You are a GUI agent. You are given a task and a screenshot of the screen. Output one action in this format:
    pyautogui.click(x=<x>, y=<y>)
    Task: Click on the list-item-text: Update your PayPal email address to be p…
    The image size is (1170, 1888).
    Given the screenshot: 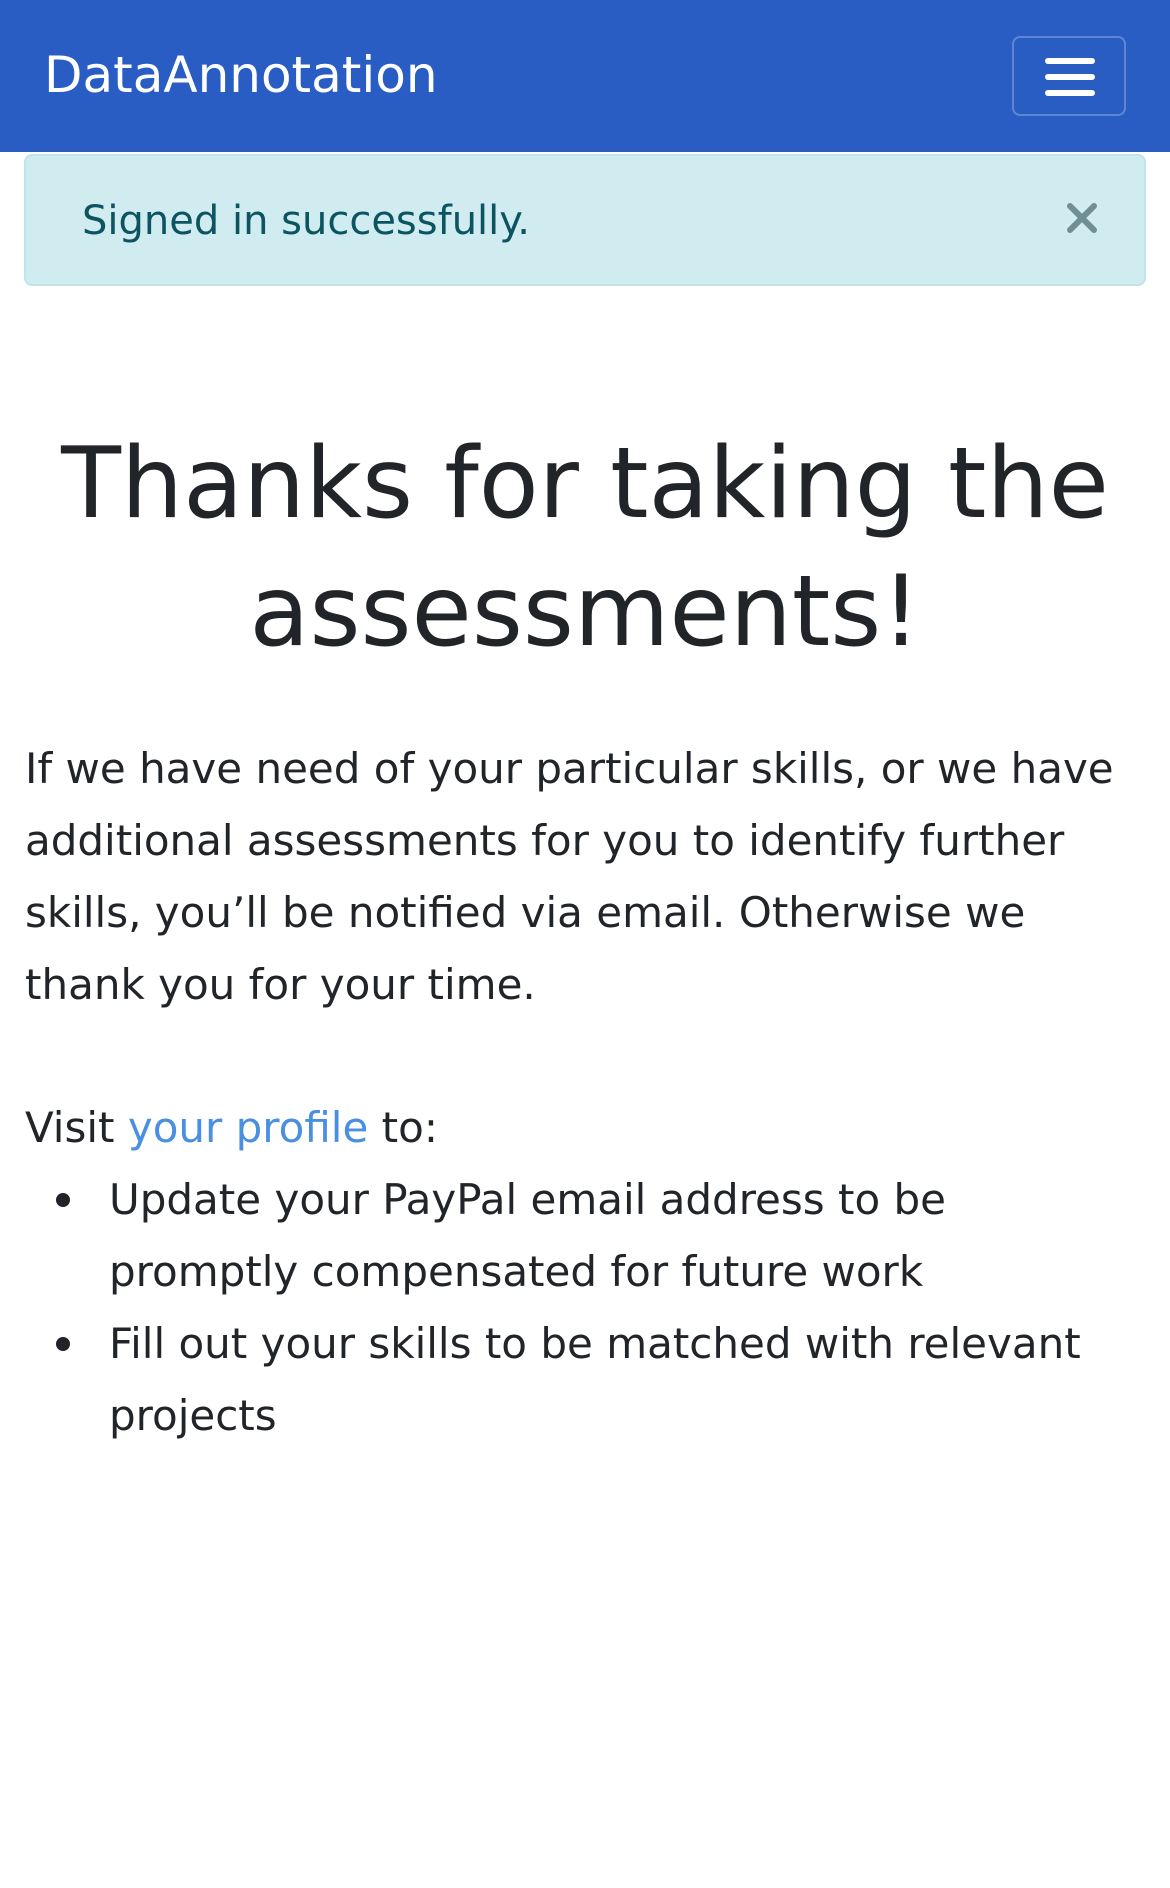 What is the action you would take?
    pyautogui.click(x=528, y=1235)
    